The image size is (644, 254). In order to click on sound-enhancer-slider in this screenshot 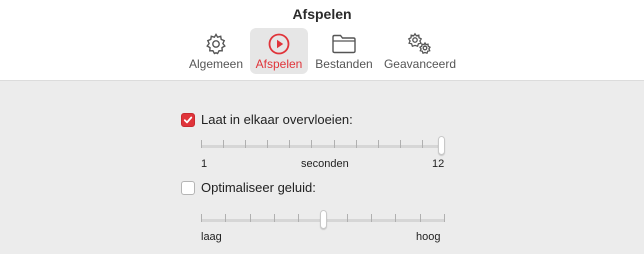, I will do `click(323, 221)`.